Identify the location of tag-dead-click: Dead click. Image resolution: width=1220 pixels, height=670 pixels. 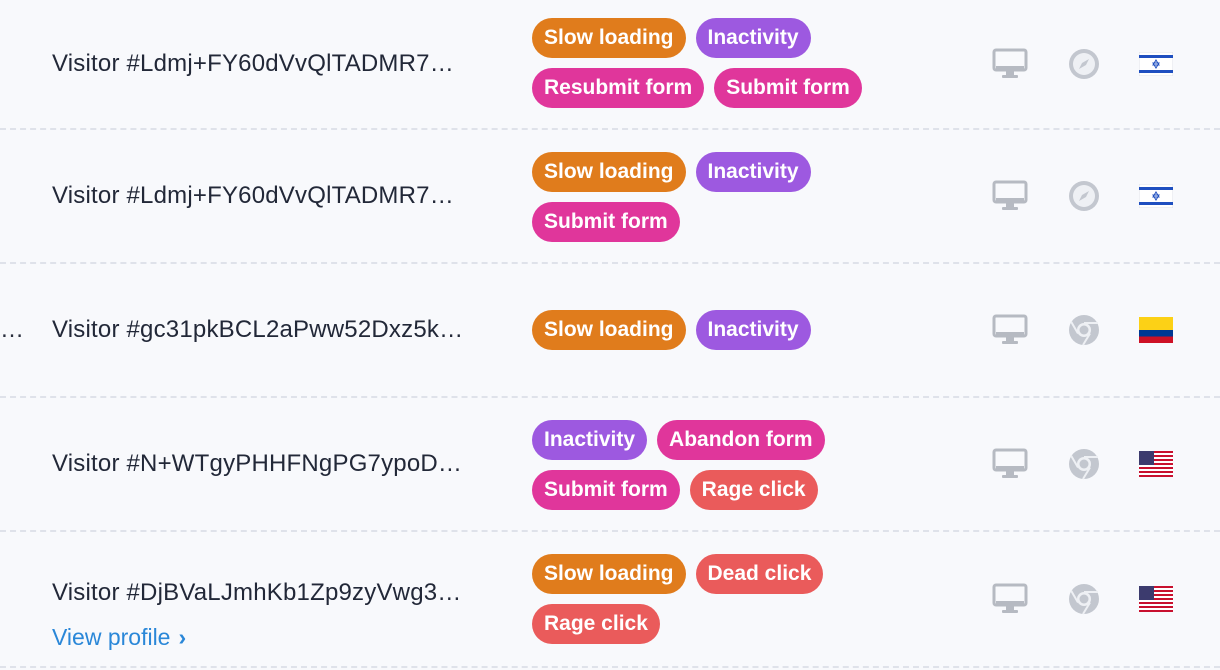
(759, 574).